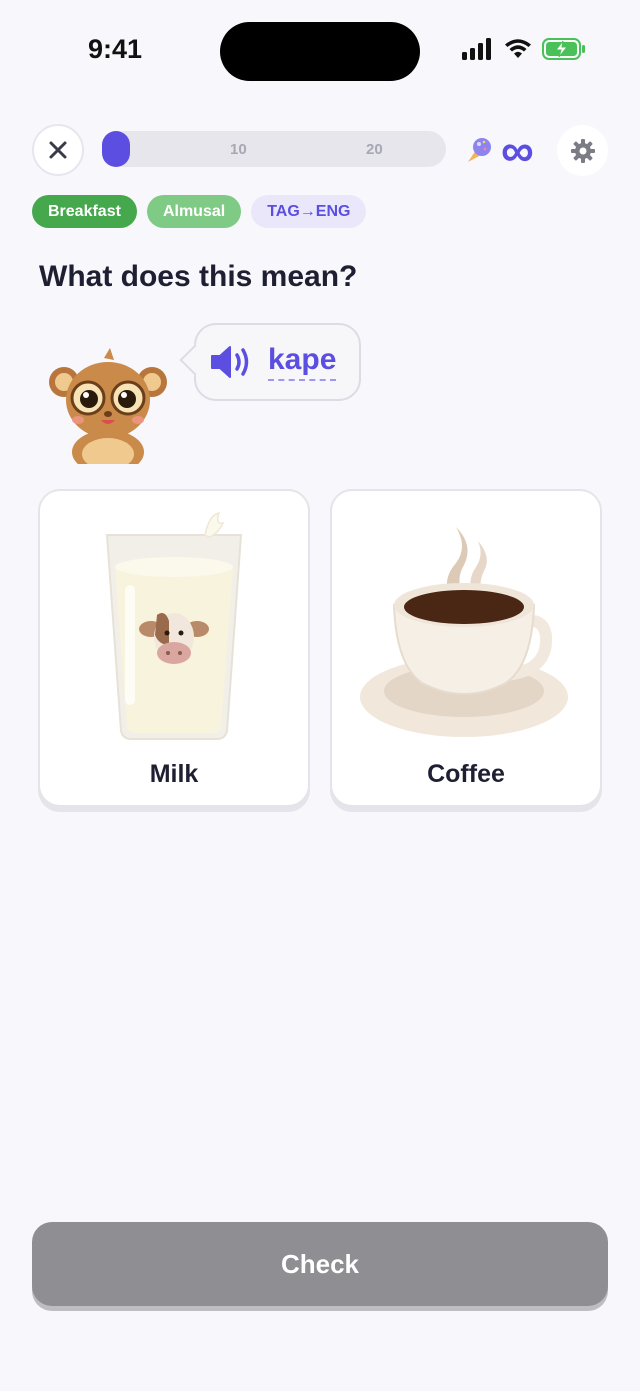 This screenshot has height=1391, width=640. What do you see at coordinates (194, 211) in the screenshot?
I see `tag-topic-translation: Almusal` at bounding box center [194, 211].